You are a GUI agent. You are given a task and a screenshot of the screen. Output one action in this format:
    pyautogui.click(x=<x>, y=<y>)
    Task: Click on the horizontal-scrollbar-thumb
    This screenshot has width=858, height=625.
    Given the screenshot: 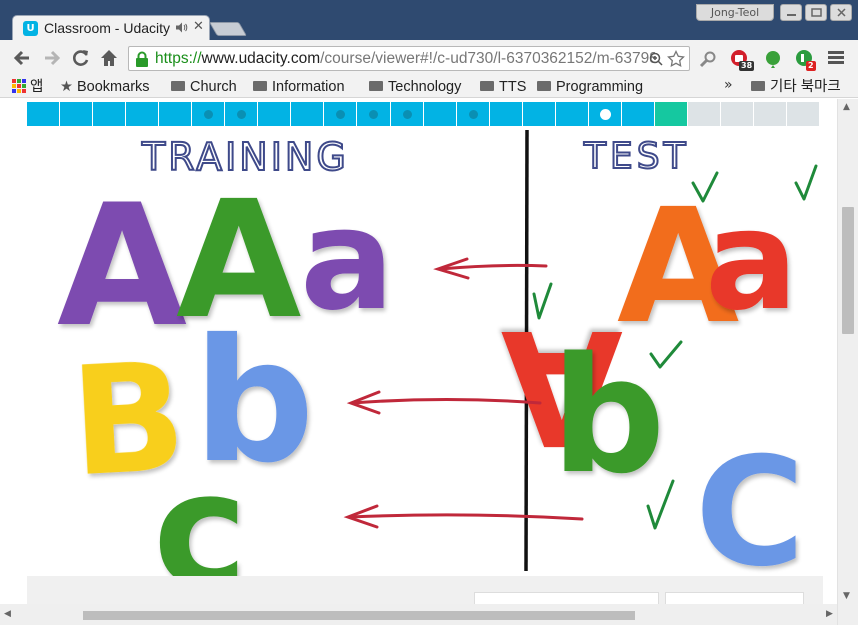 What is the action you would take?
    pyautogui.click(x=359, y=615)
    